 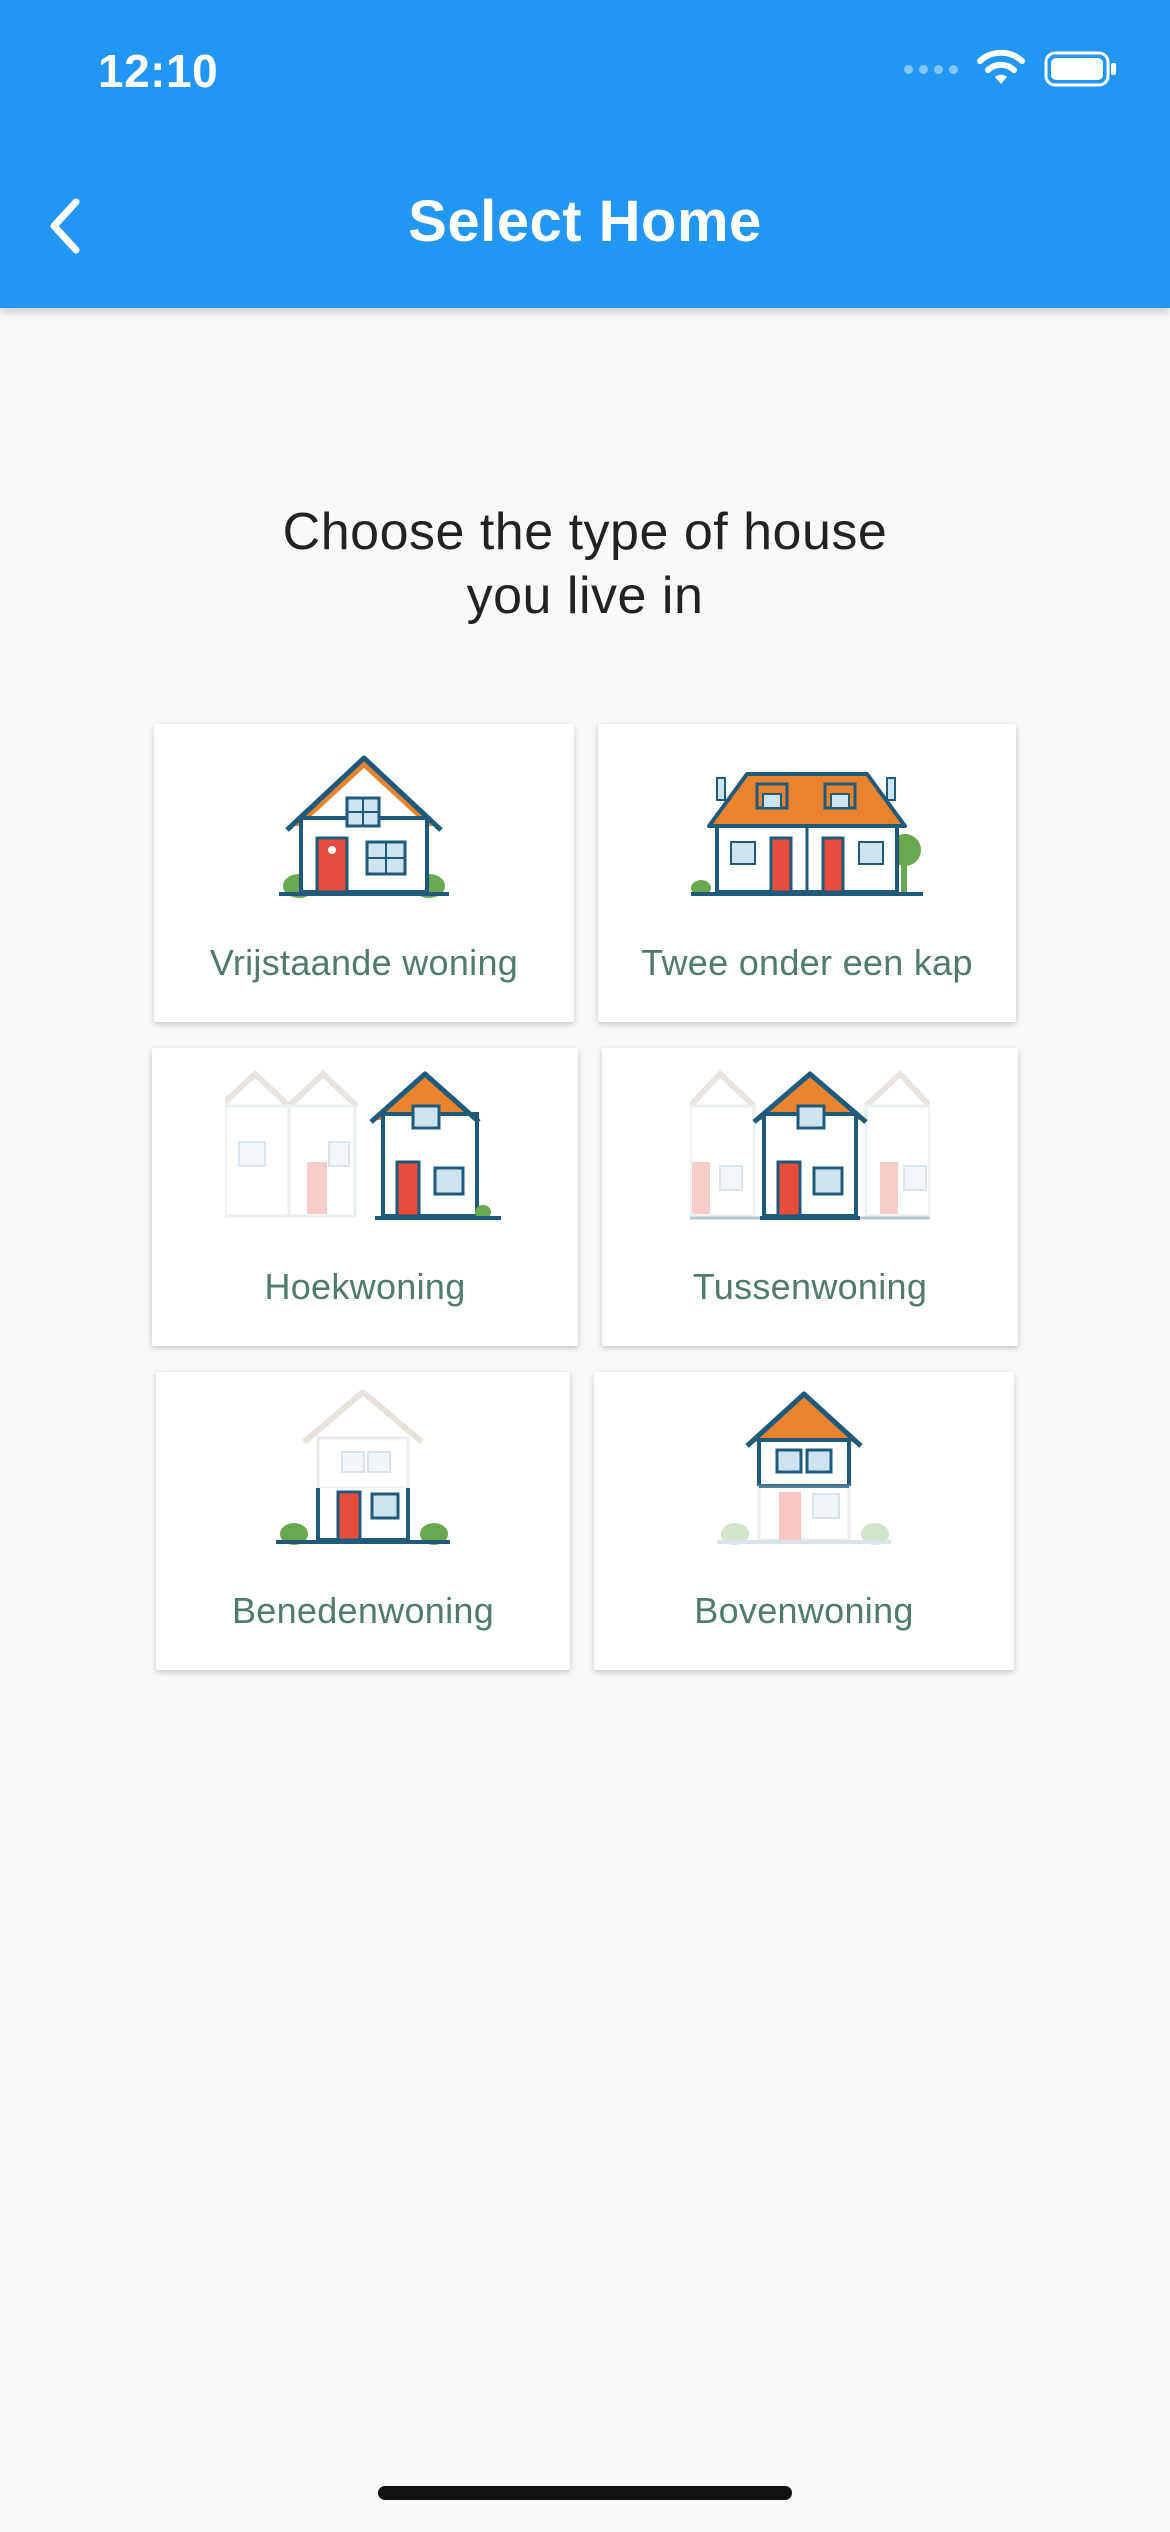 What do you see at coordinates (585, 154) in the screenshot?
I see `app-bar: 12:10 Select Home` at bounding box center [585, 154].